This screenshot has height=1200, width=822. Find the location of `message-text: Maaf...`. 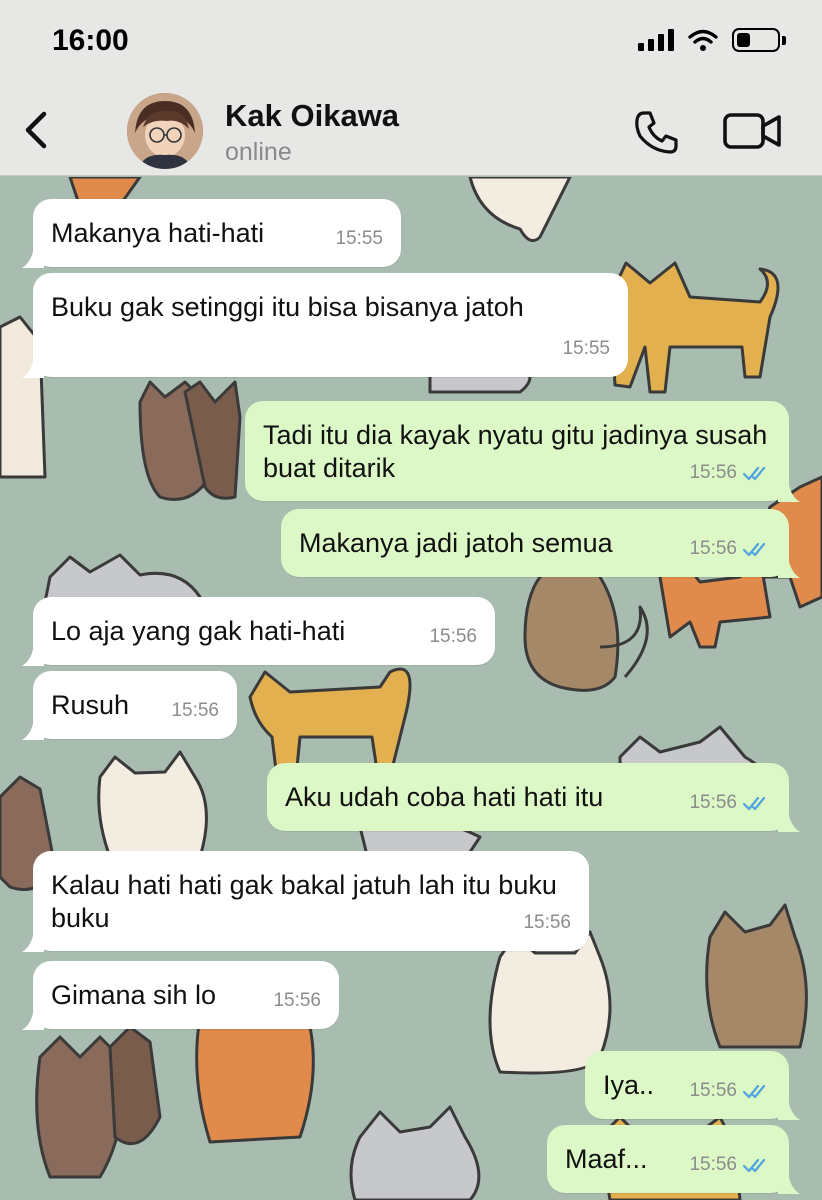

message-text: Maaf... is located at coordinates (606, 1159).